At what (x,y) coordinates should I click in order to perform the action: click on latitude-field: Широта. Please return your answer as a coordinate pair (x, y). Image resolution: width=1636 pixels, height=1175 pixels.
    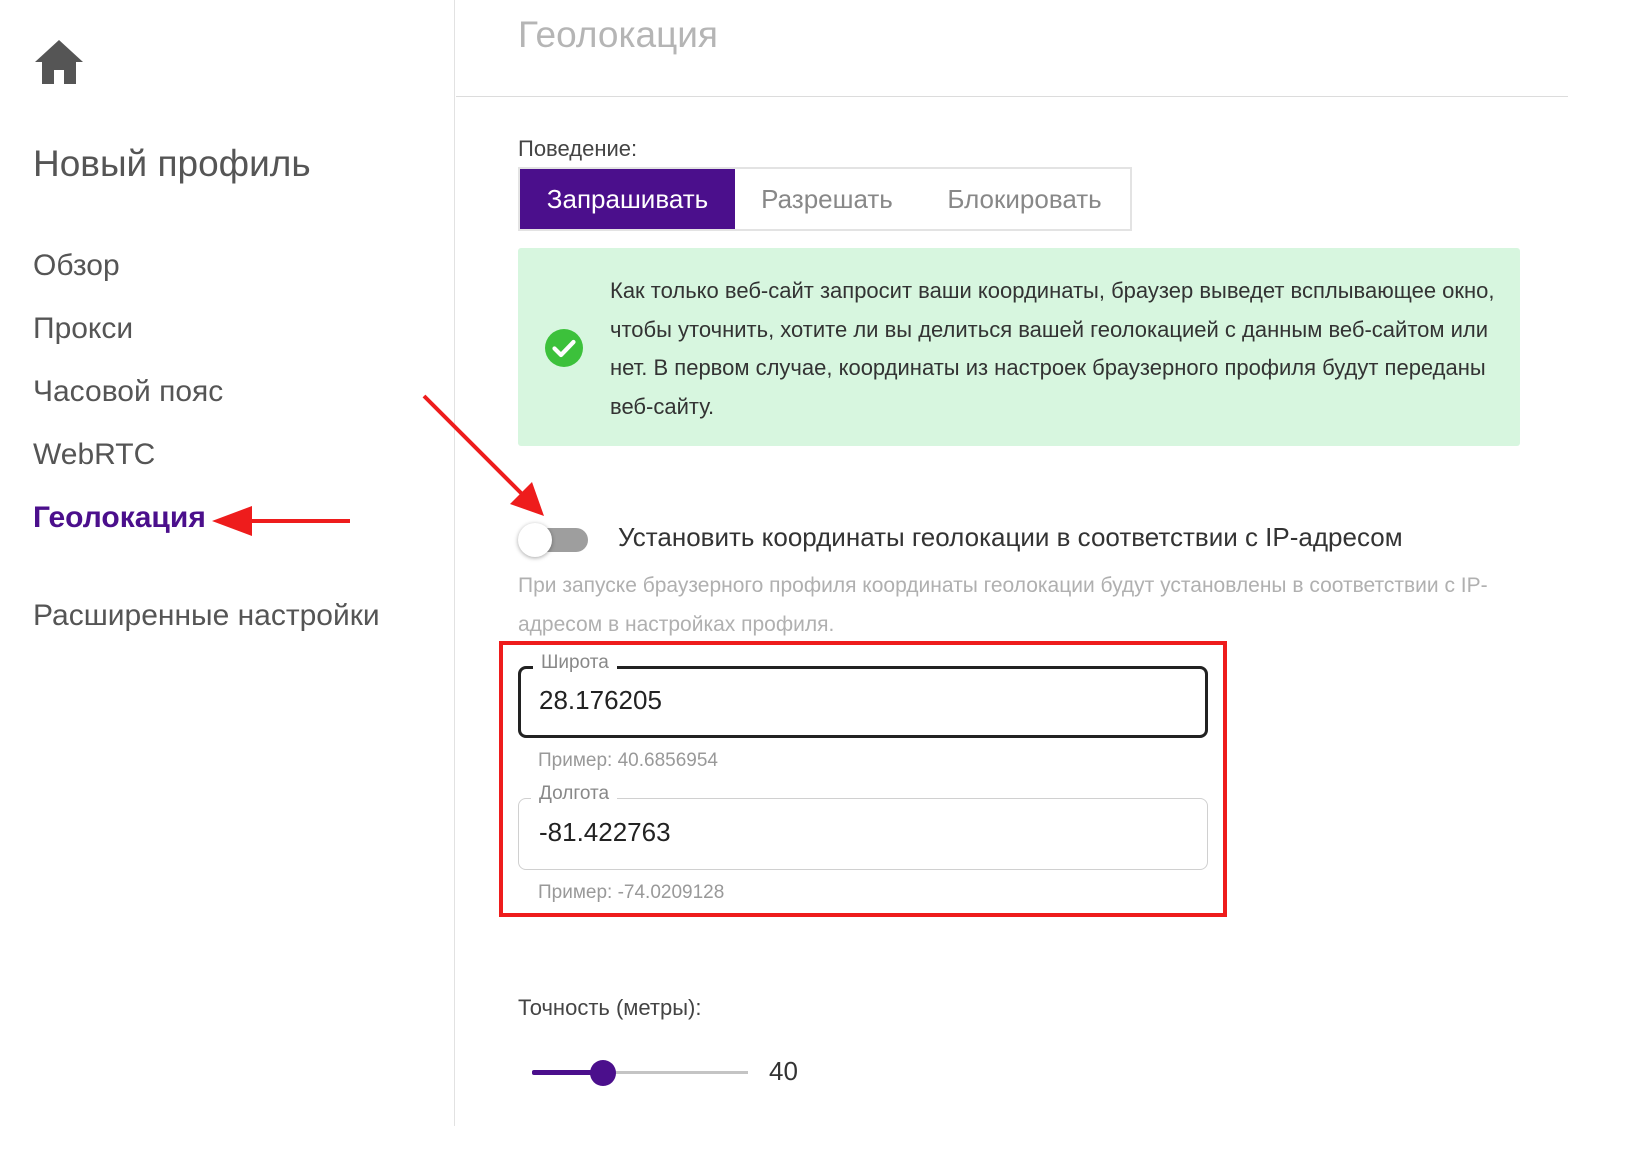
    Looking at the image, I should click on (863, 695).